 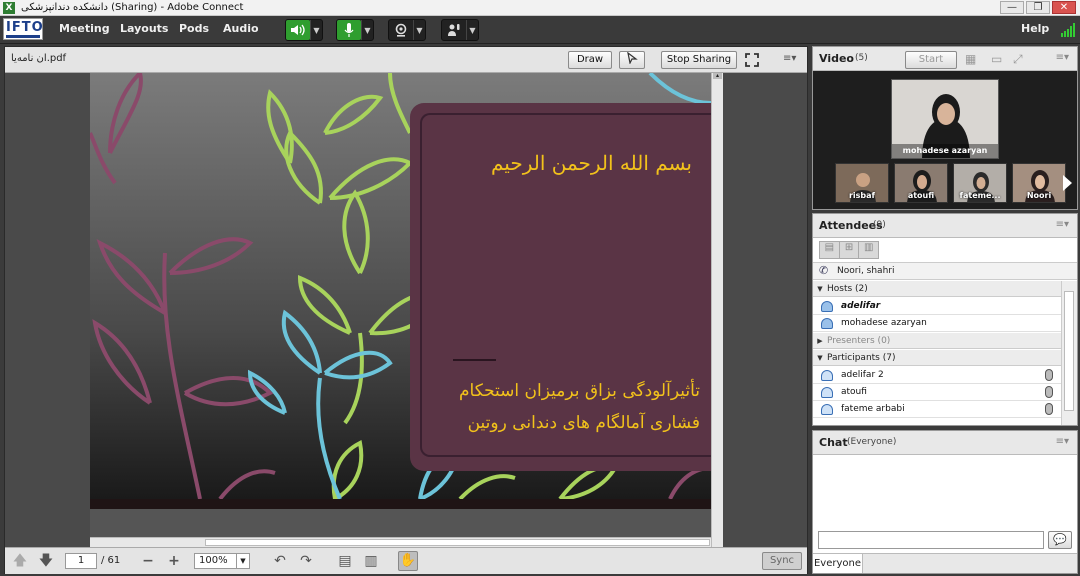 I want to click on slide-divider, so click(x=474, y=360).